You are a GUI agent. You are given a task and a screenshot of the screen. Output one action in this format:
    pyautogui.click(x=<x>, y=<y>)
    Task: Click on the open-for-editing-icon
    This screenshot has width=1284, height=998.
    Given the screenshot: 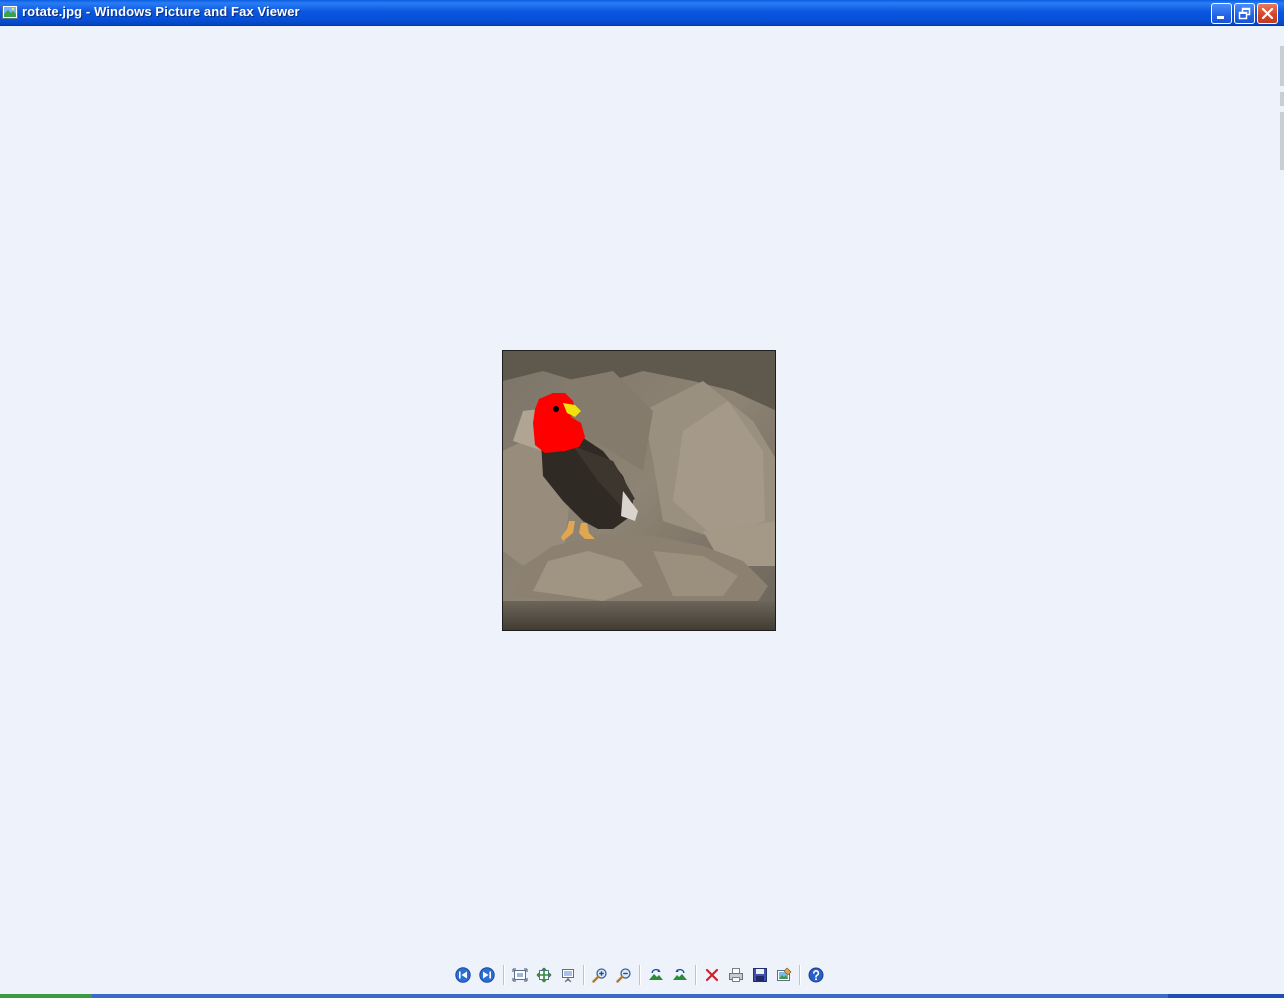 What is the action you would take?
    pyautogui.click(x=784, y=974)
    